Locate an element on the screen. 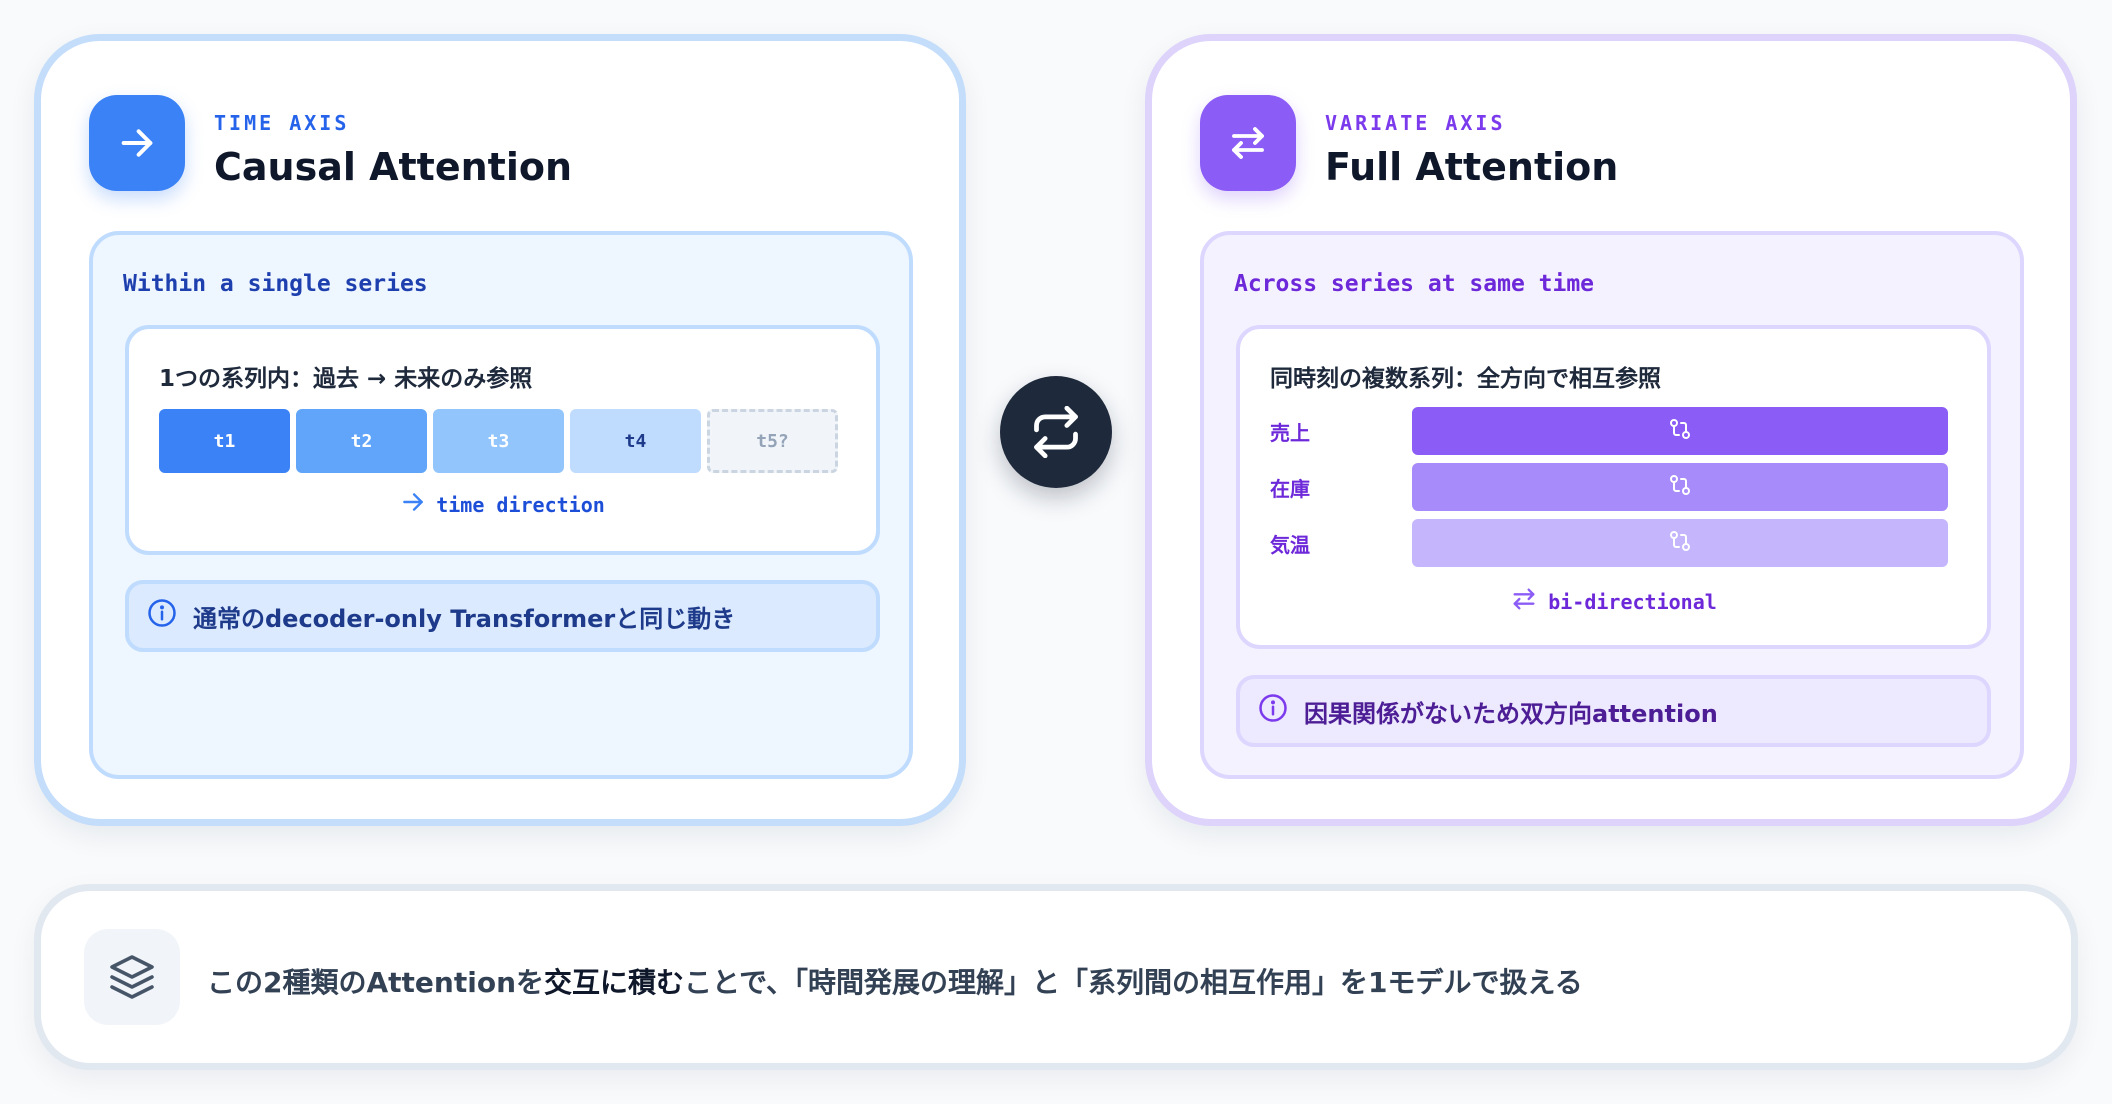 Image resolution: width=2112 pixels, height=1104 pixels. diagram-subtitle: 同時刻の複数系列：全方向で相互参照 is located at coordinates (1465, 379).